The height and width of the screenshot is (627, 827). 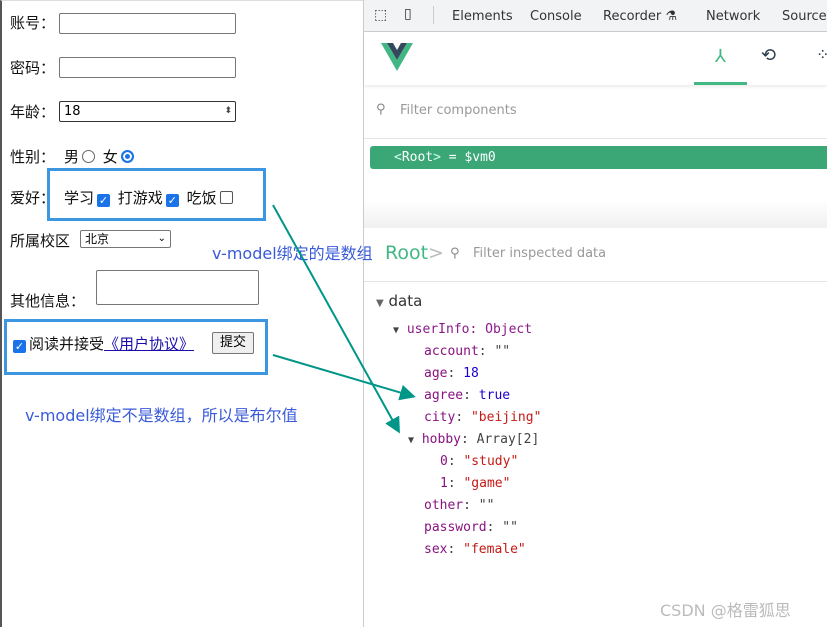 I want to click on field-key: other, so click(x=444, y=505).